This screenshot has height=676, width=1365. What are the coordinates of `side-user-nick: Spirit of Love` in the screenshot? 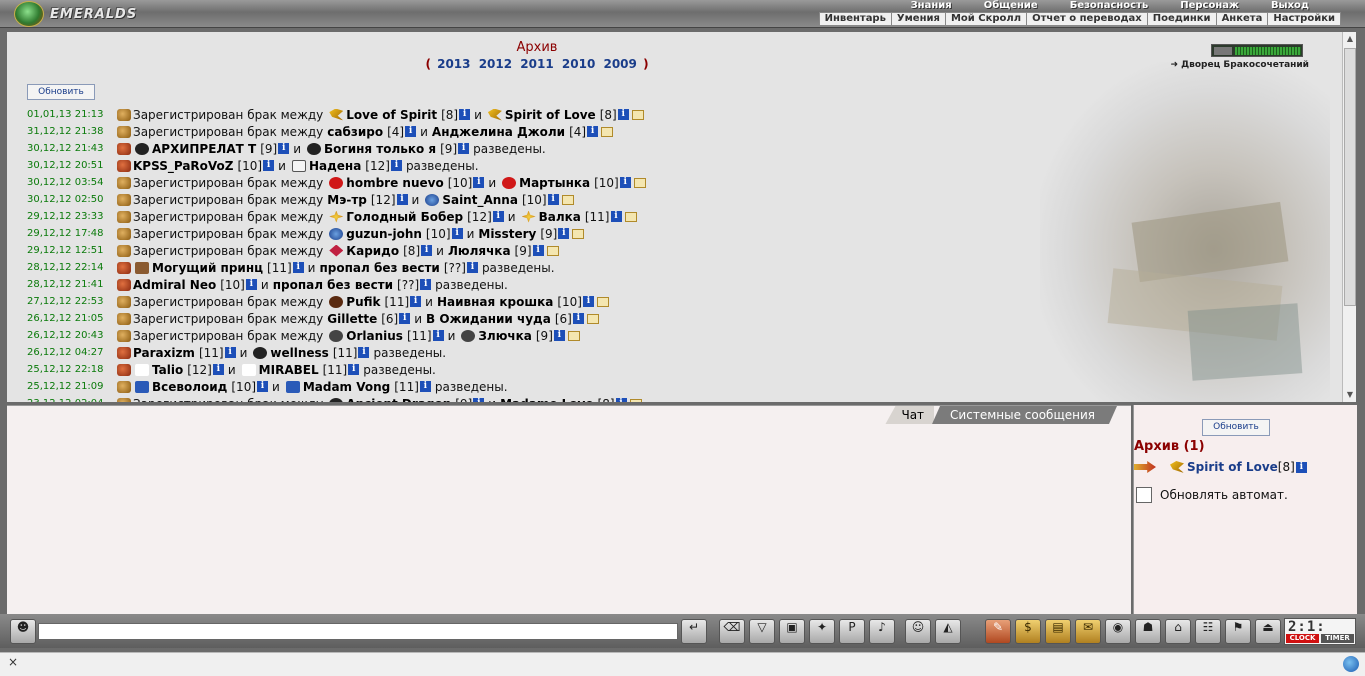 It's located at (1232, 467).